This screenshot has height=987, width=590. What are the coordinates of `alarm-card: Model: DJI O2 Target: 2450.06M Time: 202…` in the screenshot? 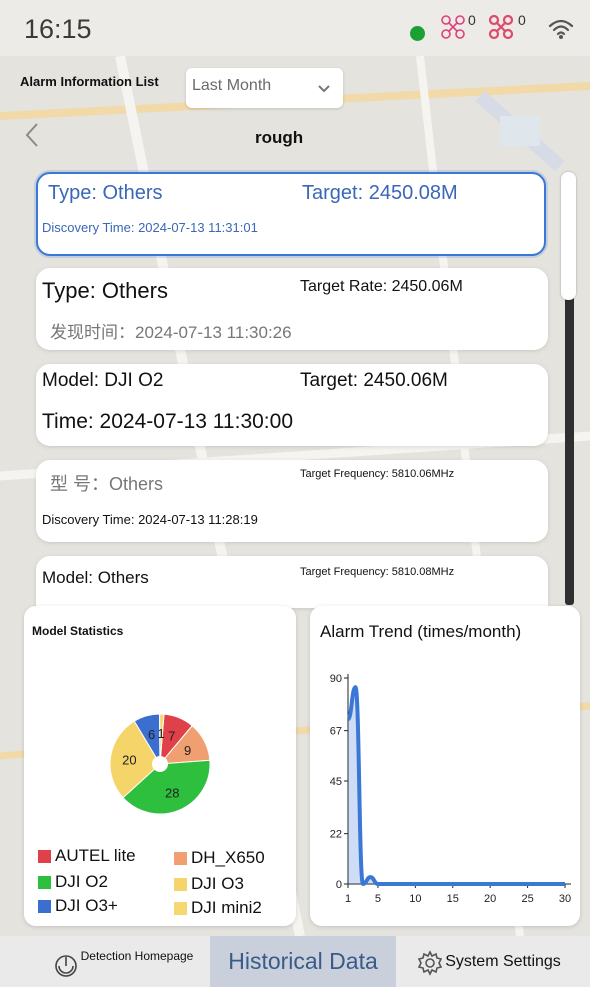 It's located at (292, 405).